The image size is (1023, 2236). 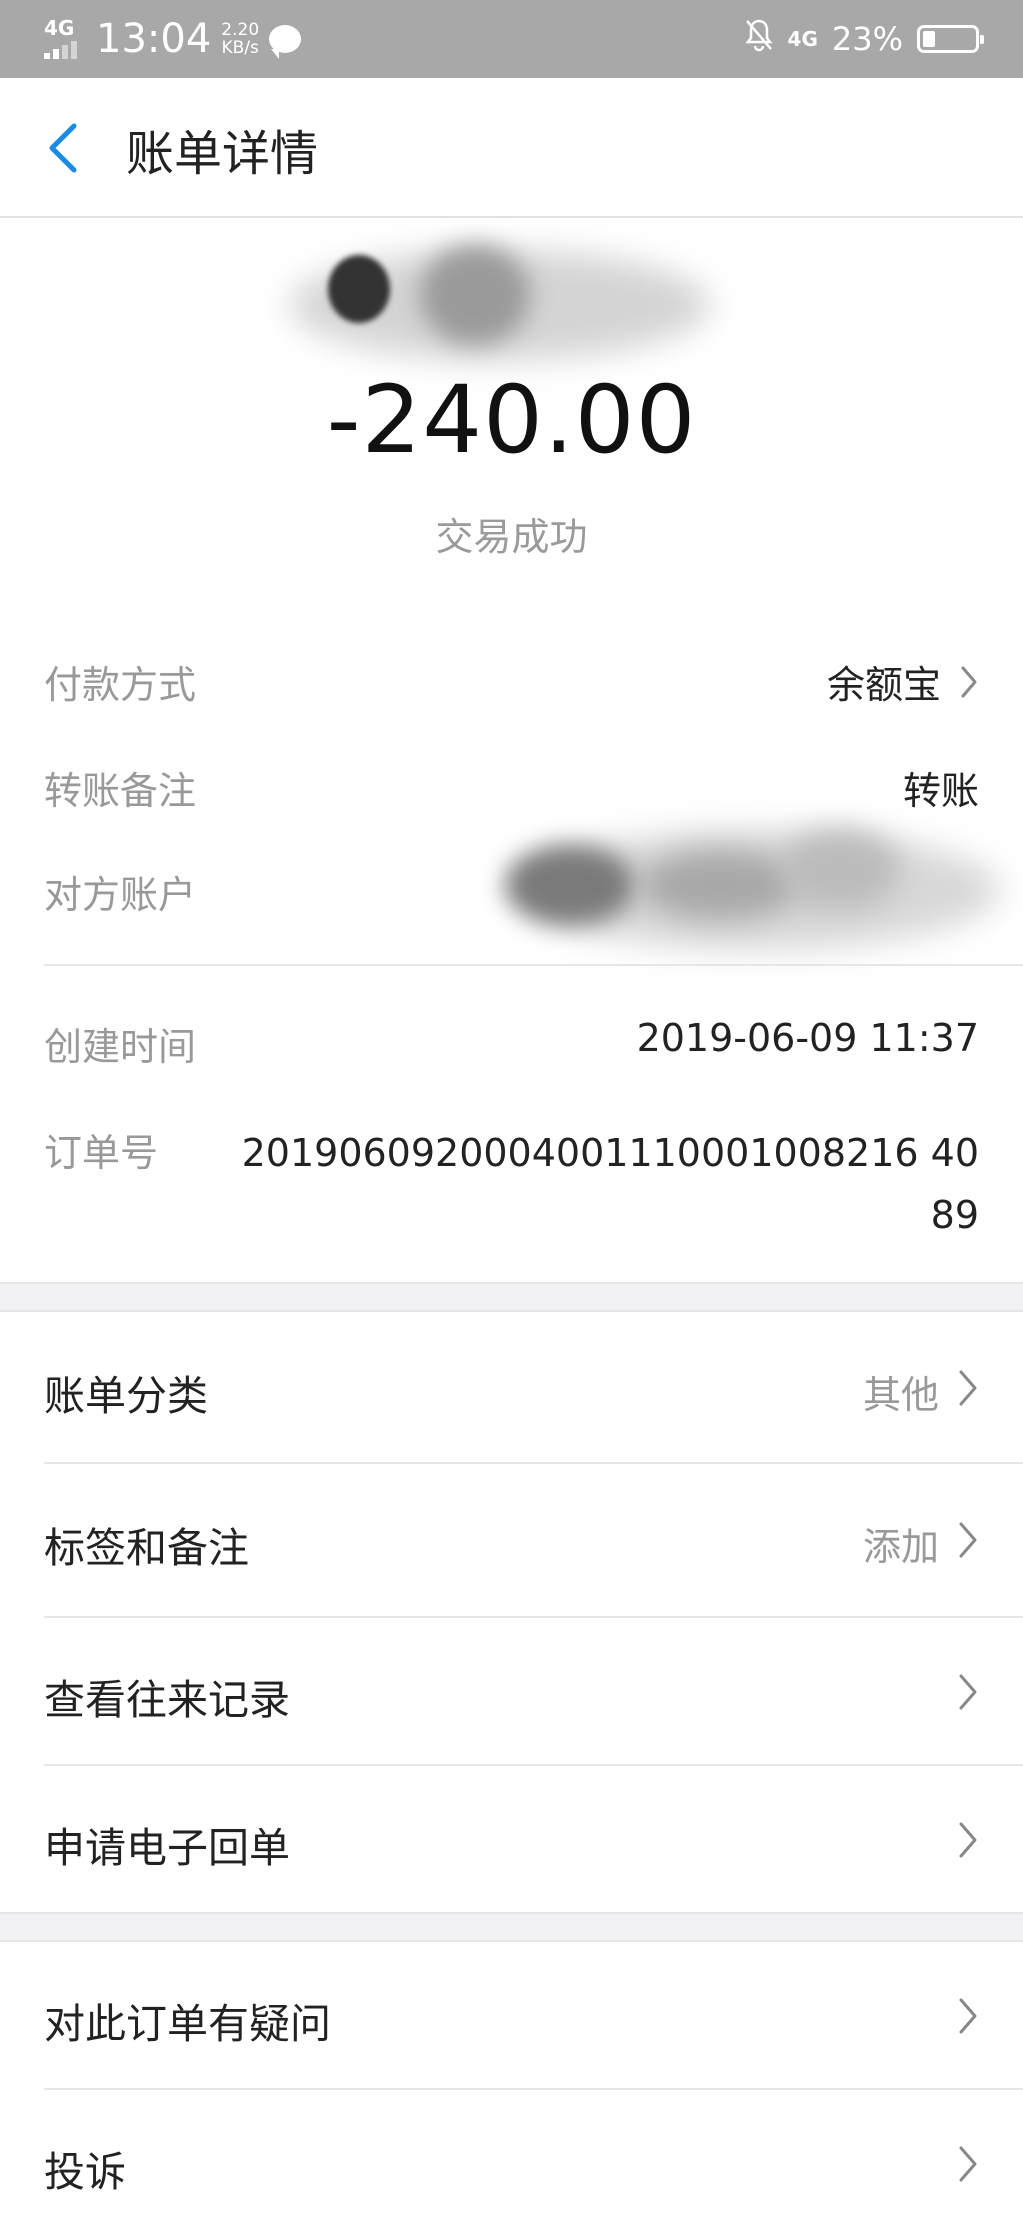 I want to click on menu-item-e-receipt: 申请电子回单, so click(x=511, y=1839).